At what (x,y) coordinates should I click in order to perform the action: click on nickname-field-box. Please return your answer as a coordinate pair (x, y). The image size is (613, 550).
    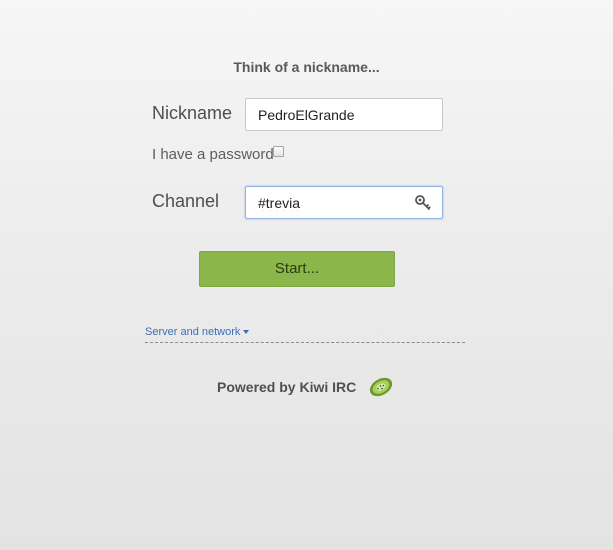
    Looking at the image, I should click on (344, 114).